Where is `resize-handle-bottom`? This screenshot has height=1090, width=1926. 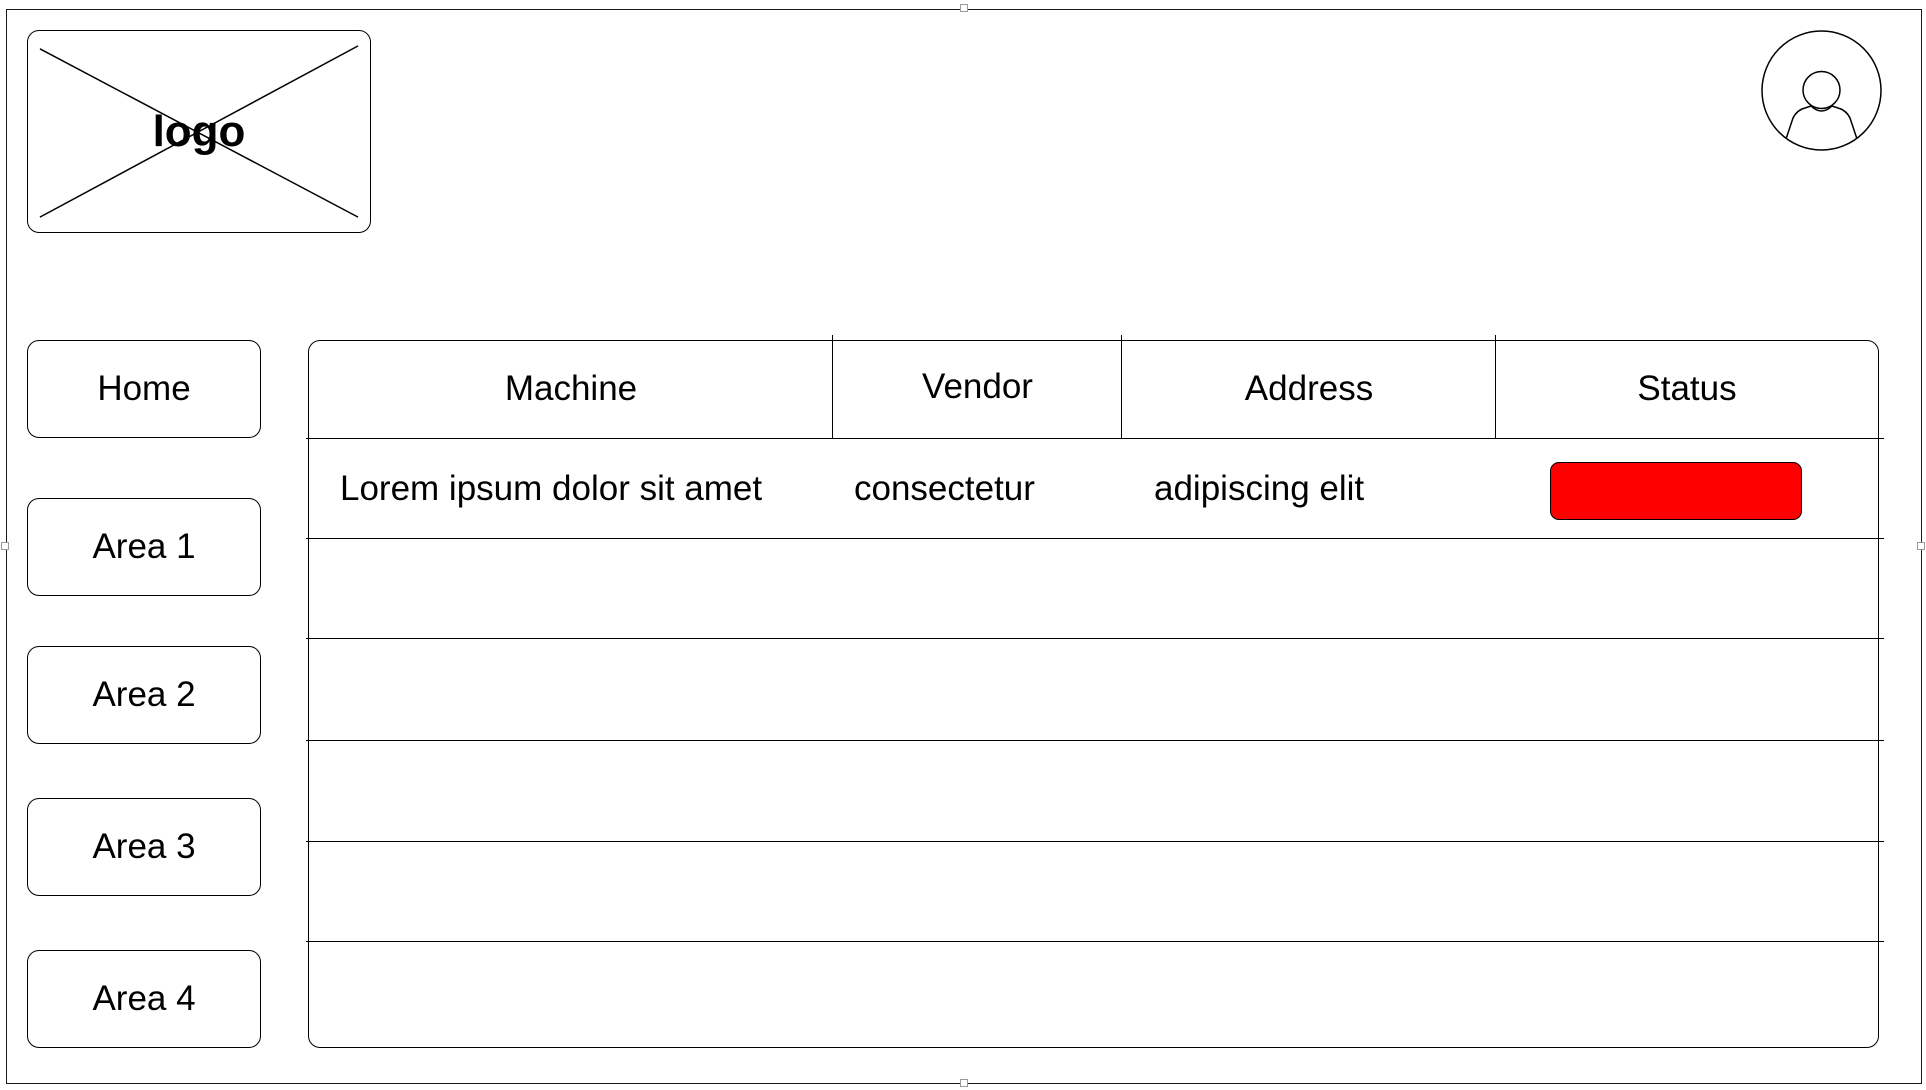
resize-handle-bottom is located at coordinates (964, 1083).